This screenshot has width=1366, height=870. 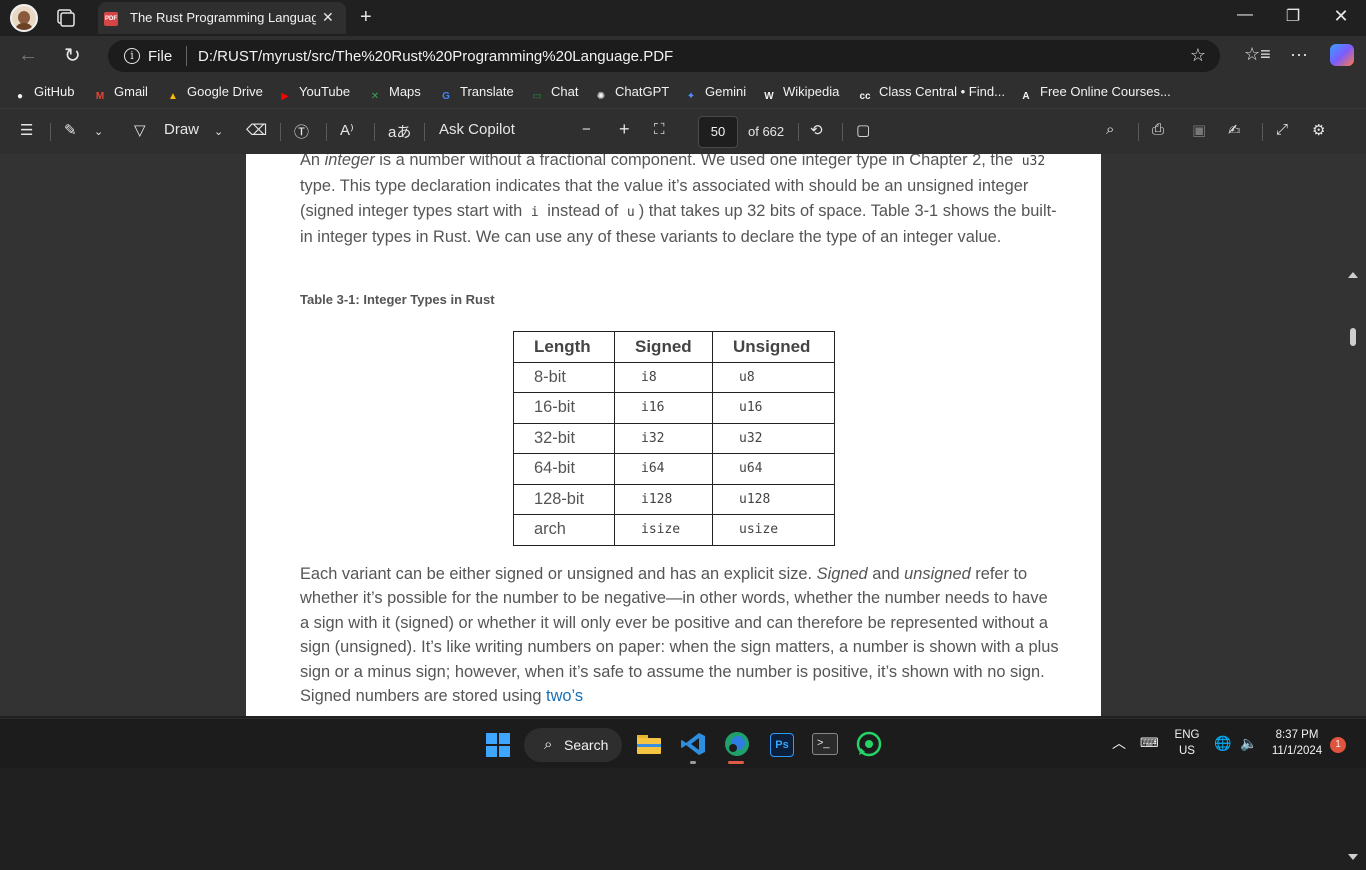 I want to click on file-explorer-icon, so click(x=649, y=744).